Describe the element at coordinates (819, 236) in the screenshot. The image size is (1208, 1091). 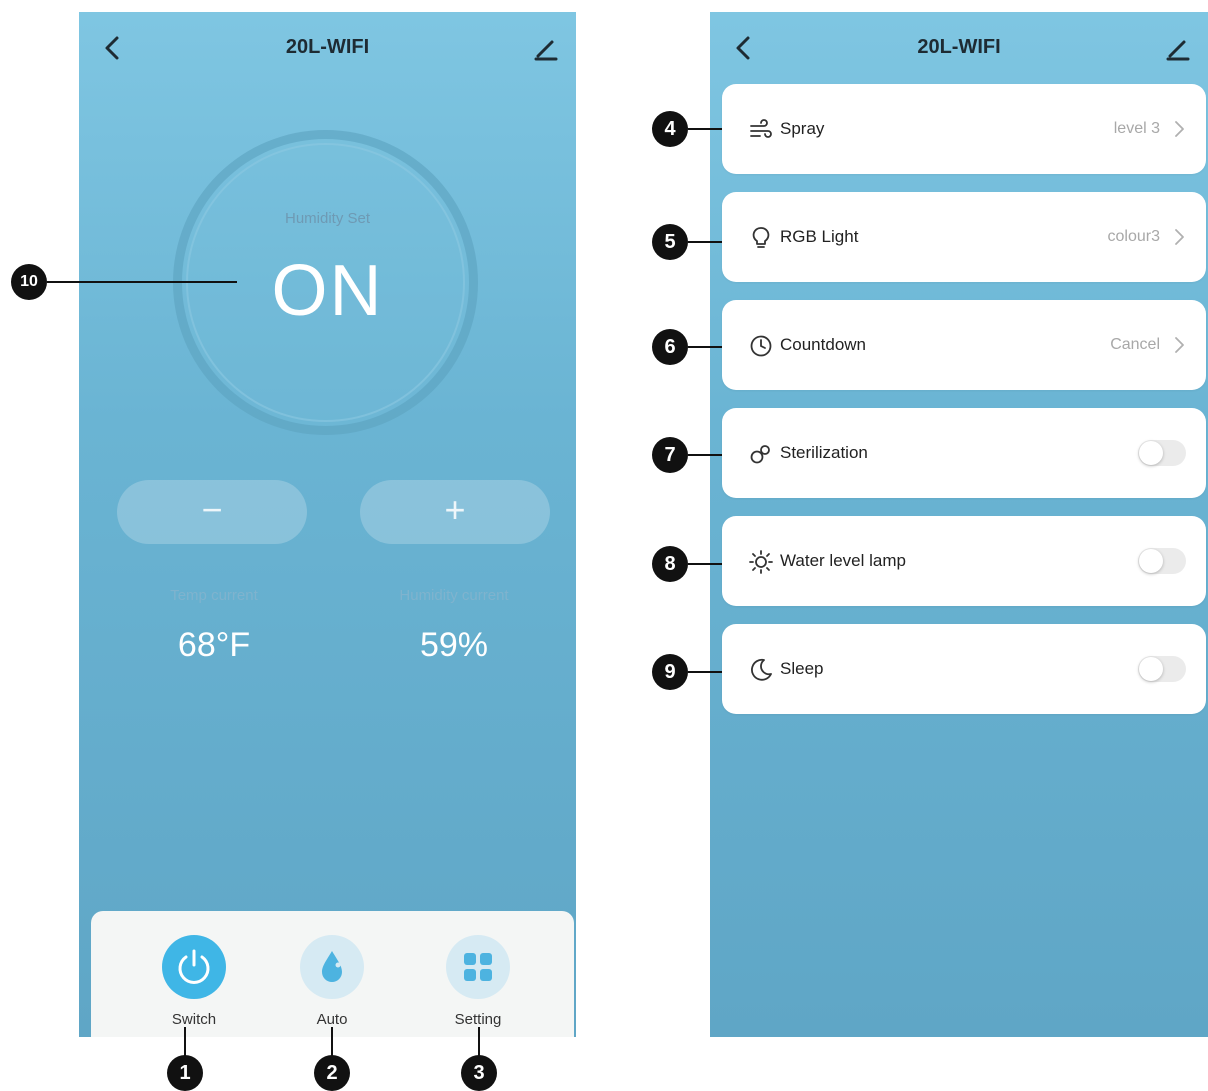
I see `setting-label: RGB Light` at that location.